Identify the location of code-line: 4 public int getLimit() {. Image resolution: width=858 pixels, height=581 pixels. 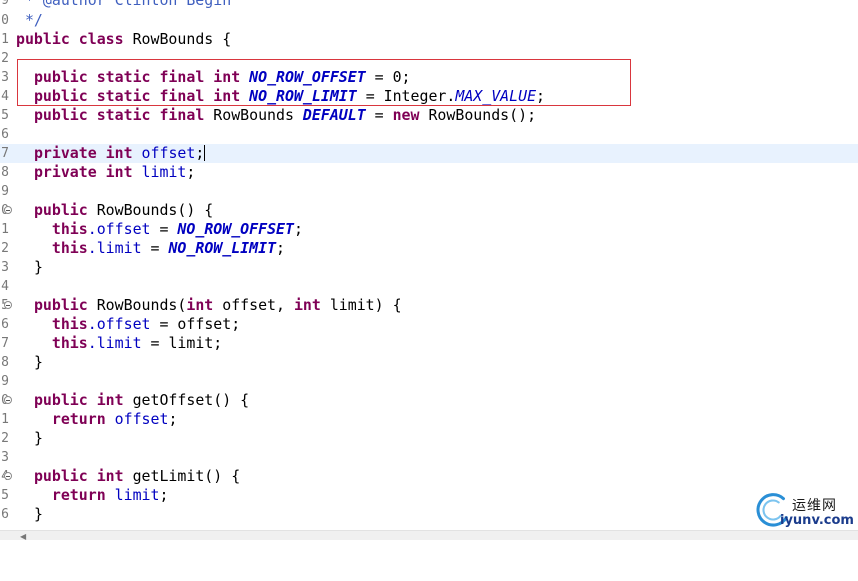
(429, 476).